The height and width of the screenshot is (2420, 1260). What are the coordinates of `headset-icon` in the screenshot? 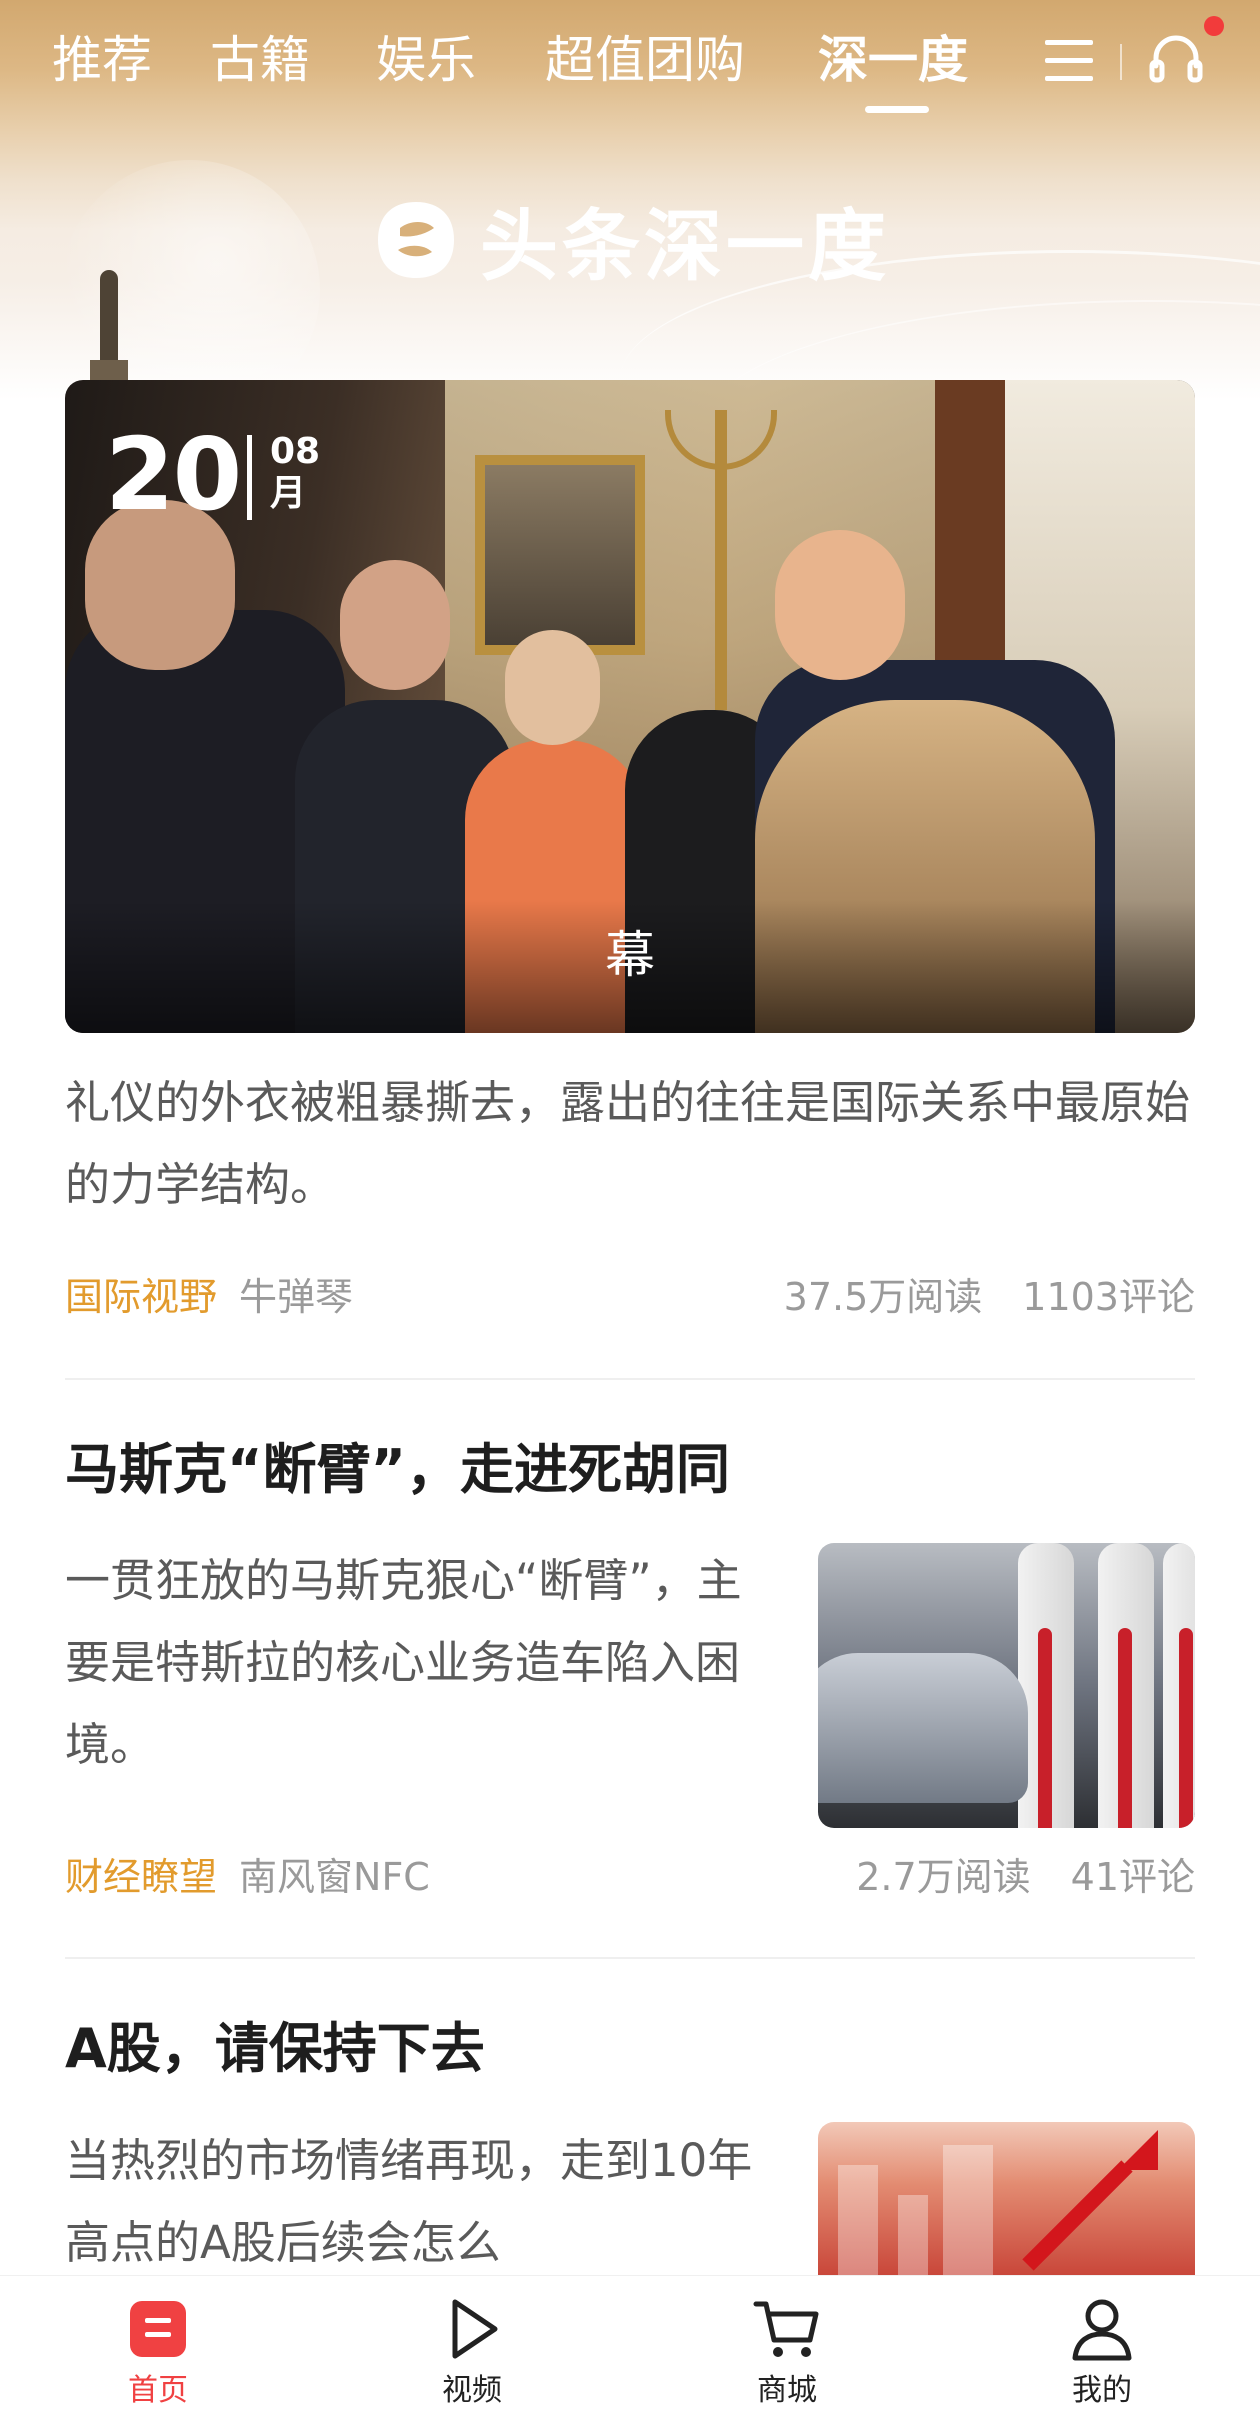 It's located at (1176, 58).